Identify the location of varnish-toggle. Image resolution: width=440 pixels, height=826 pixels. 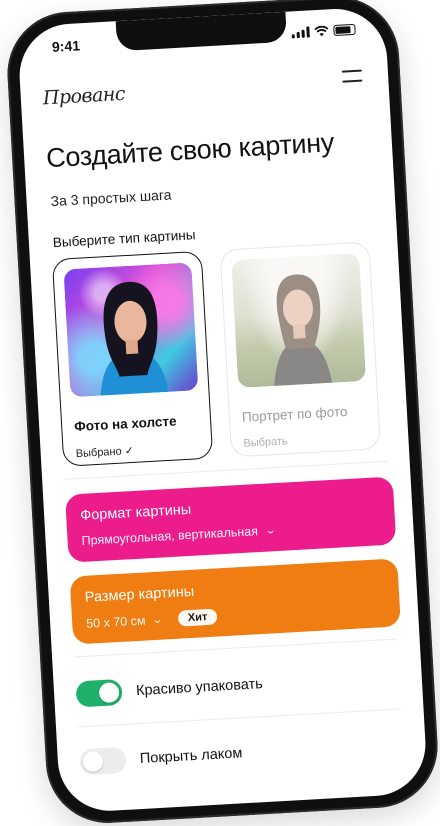
(103, 761).